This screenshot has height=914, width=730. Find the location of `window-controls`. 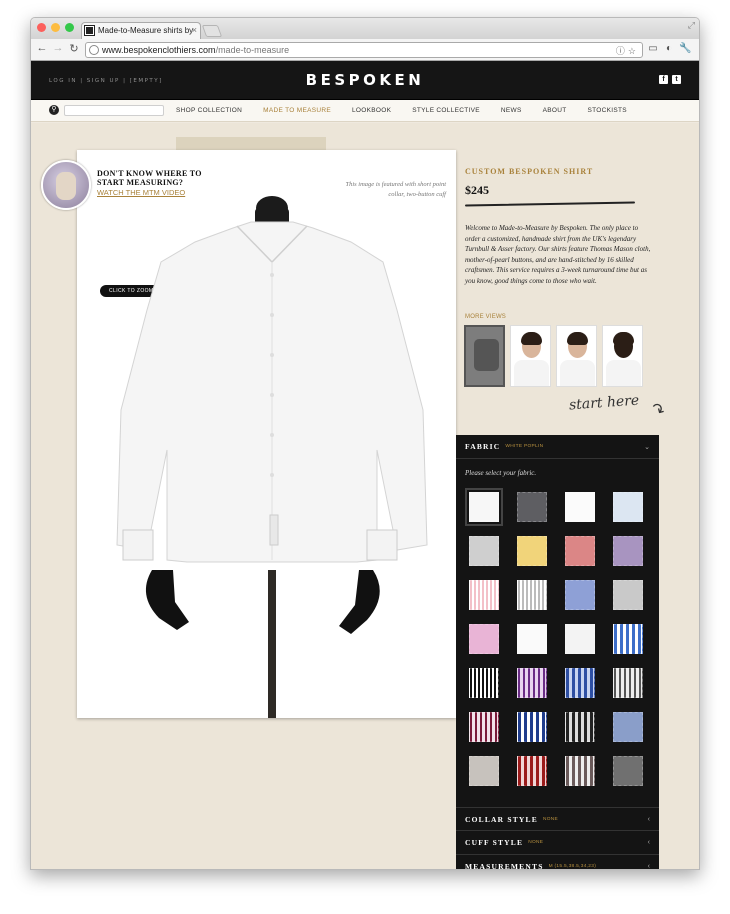

window-controls is located at coordinates (55, 27).